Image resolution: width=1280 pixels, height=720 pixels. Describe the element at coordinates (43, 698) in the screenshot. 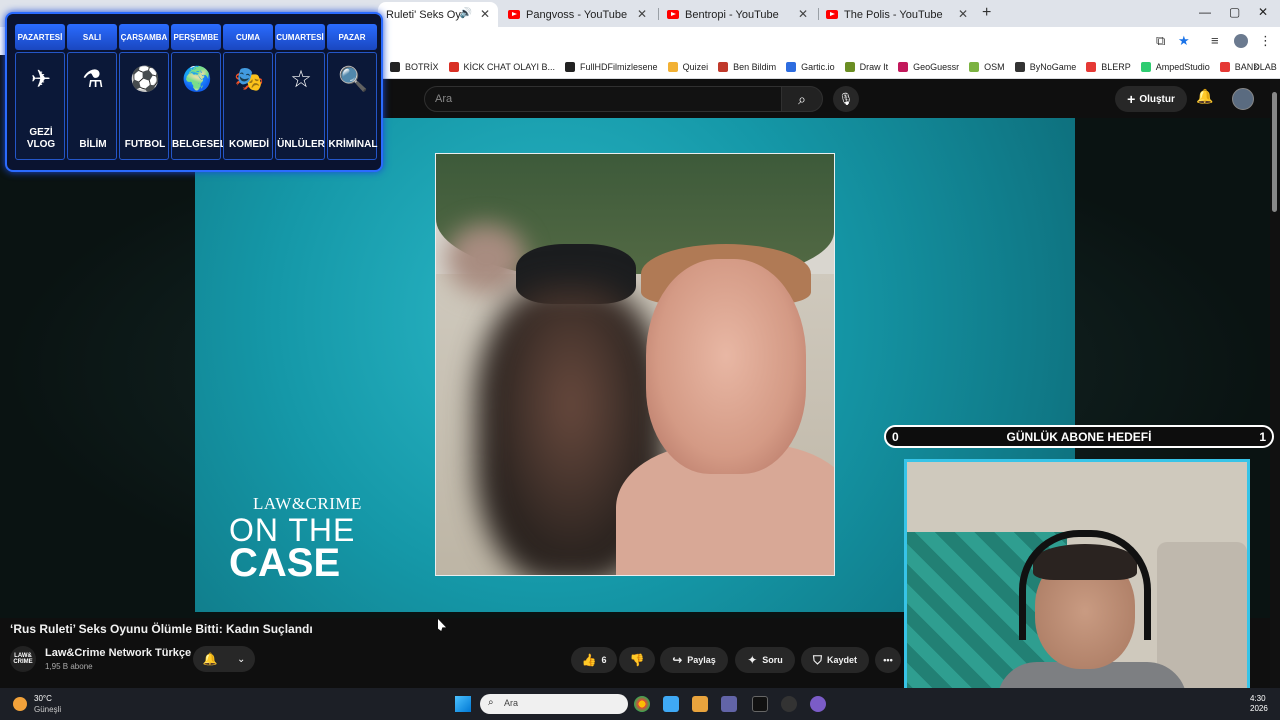

I see `weather-temperature: 30°C` at that location.